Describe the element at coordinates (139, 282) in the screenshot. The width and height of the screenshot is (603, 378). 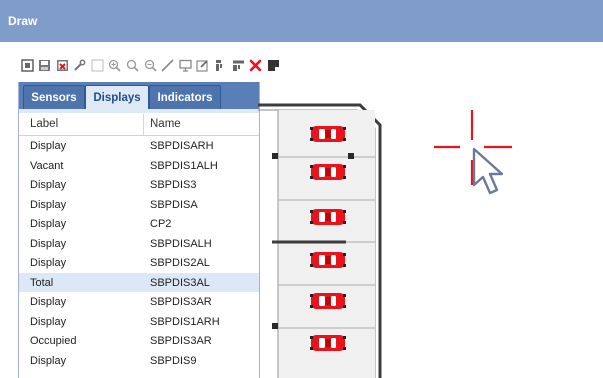
I see `table-row-selected: Total SBPDIS3AL` at that location.